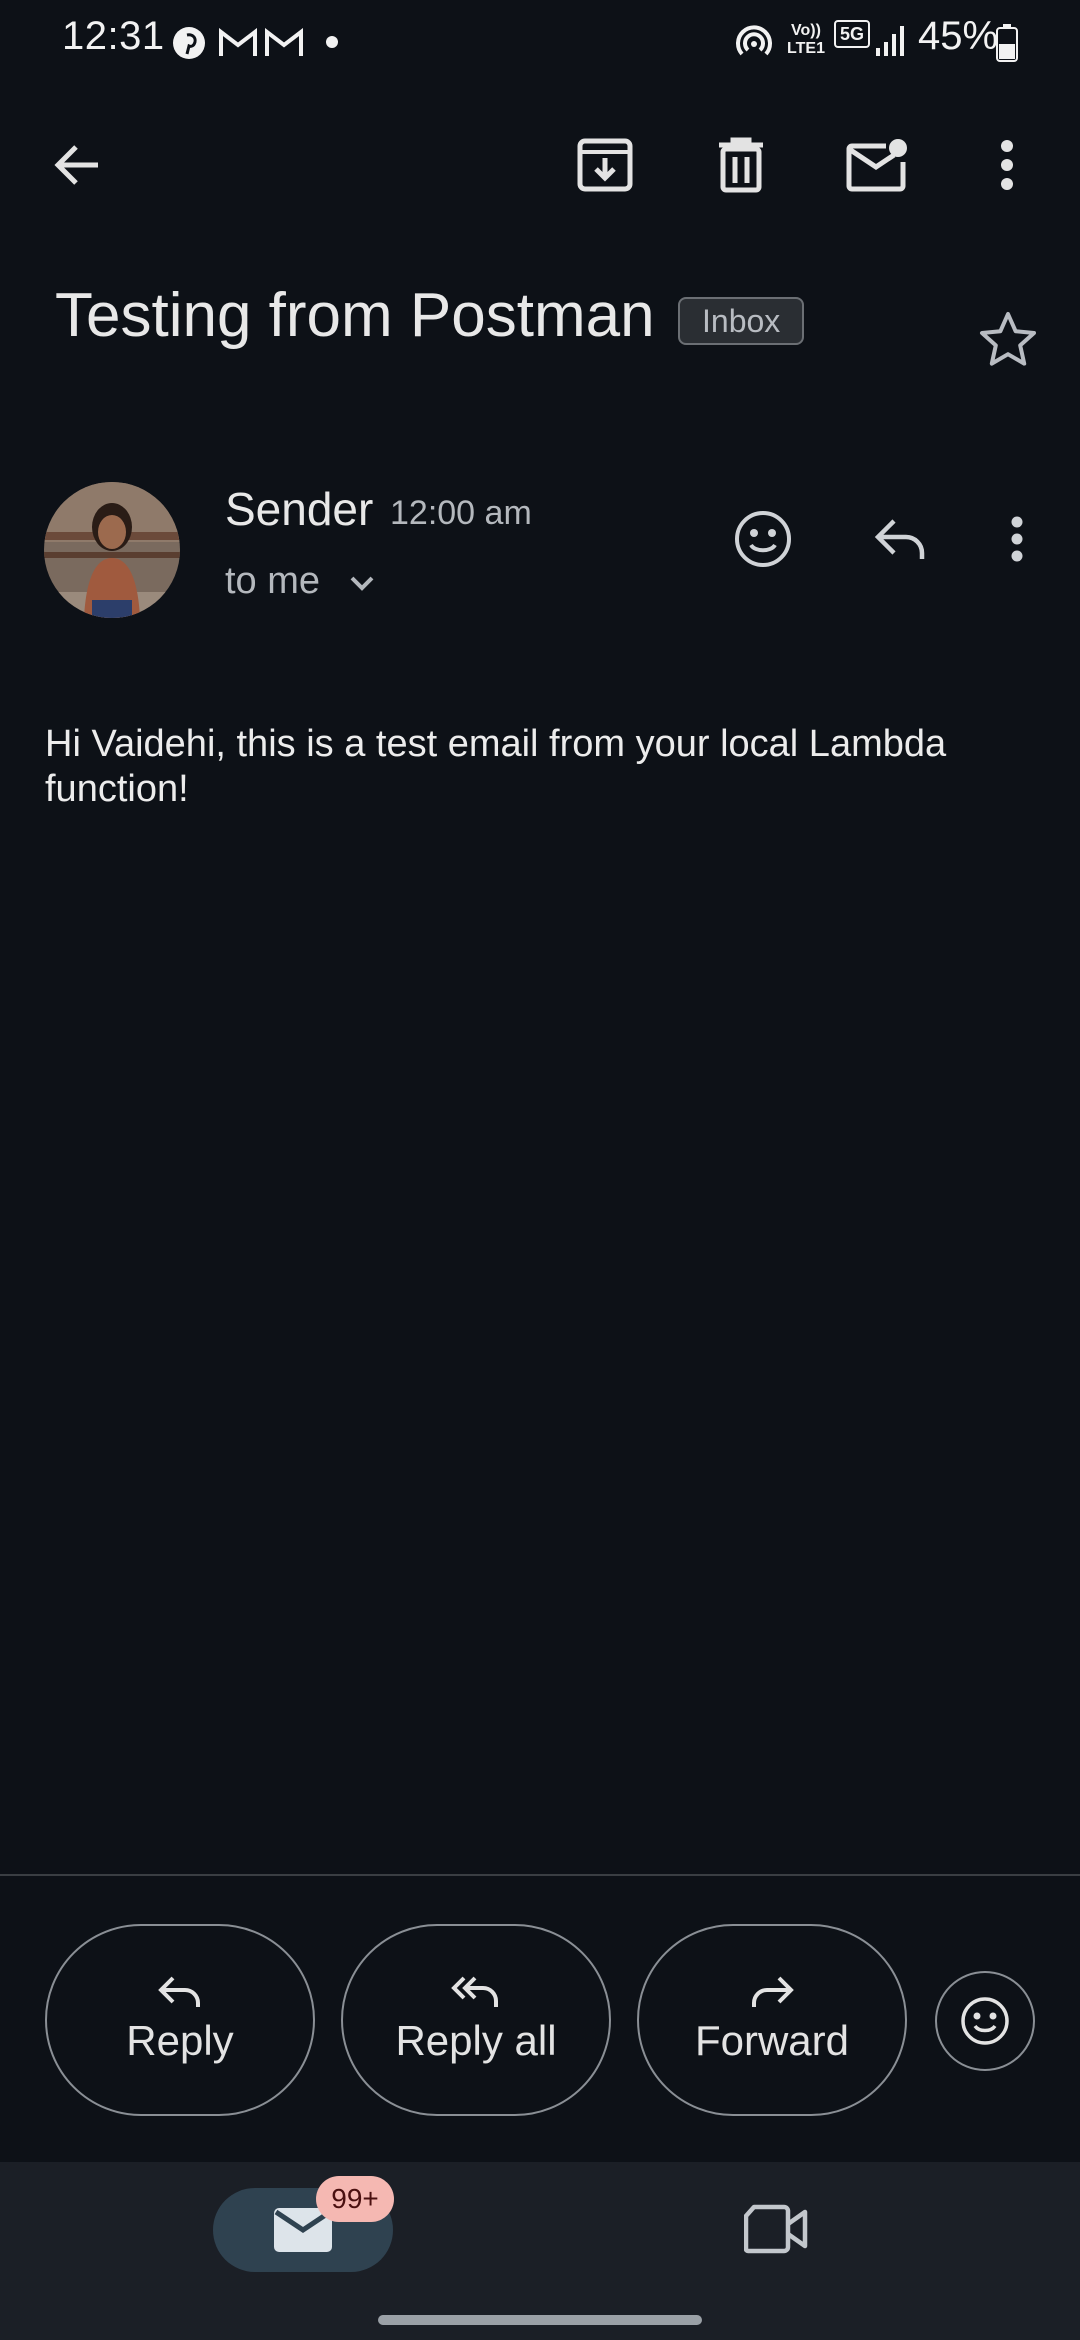 The height and width of the screenshot is (2340, 1080). What do you see at coordinates (891, 40) in the screenshot?
I see `signal-icon` at bounding box center [891, 40].